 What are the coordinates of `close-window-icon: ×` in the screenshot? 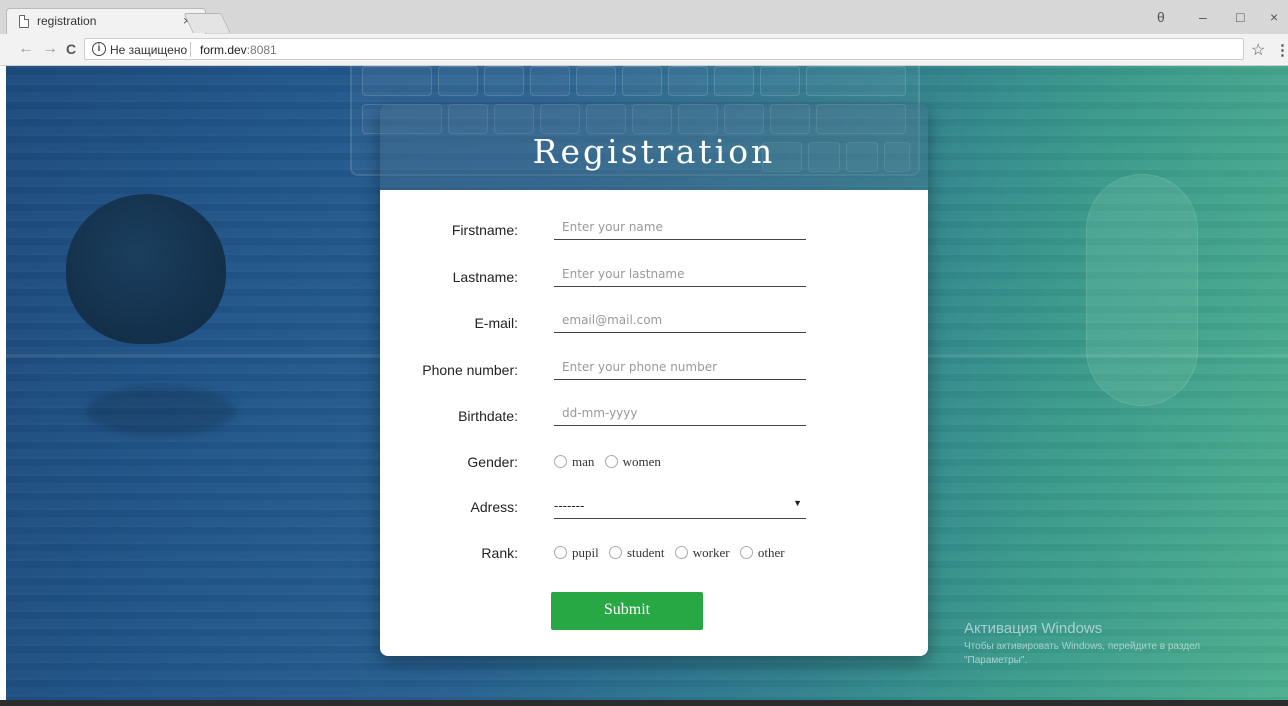 It's located at (1274, 17).